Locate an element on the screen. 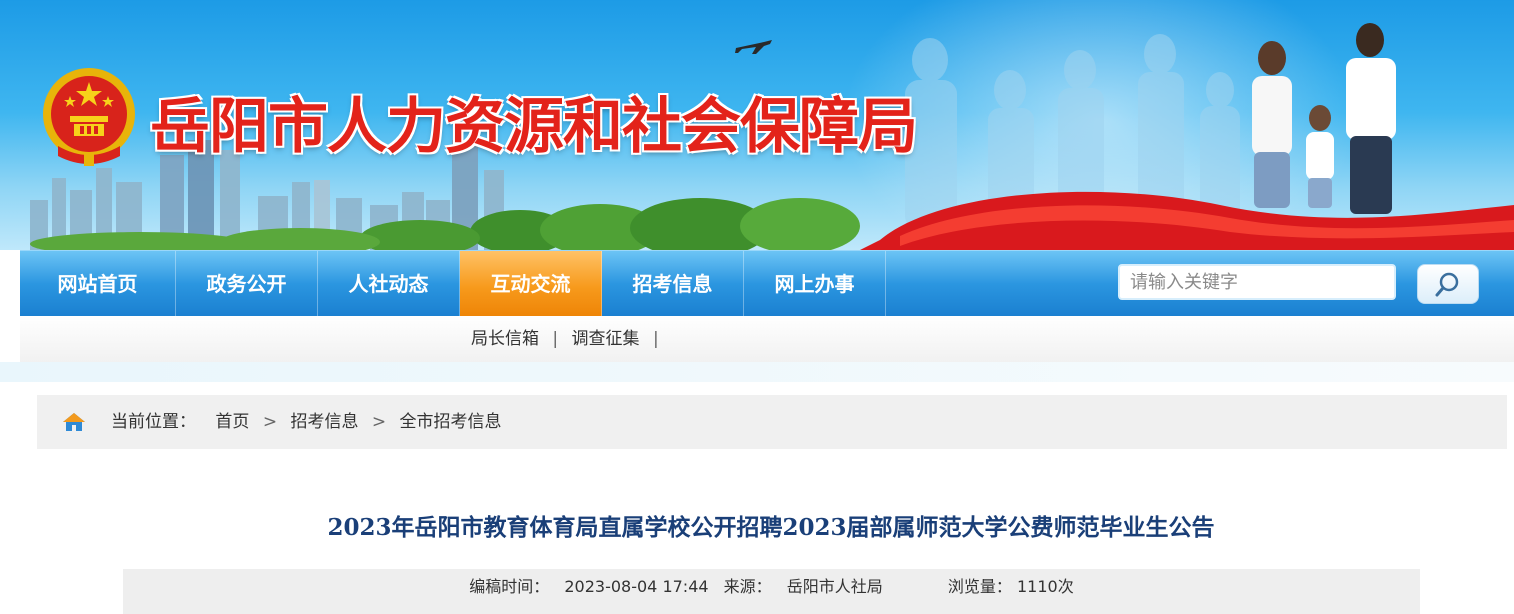  national-emblem-icon is located at coordinates (89, 117).